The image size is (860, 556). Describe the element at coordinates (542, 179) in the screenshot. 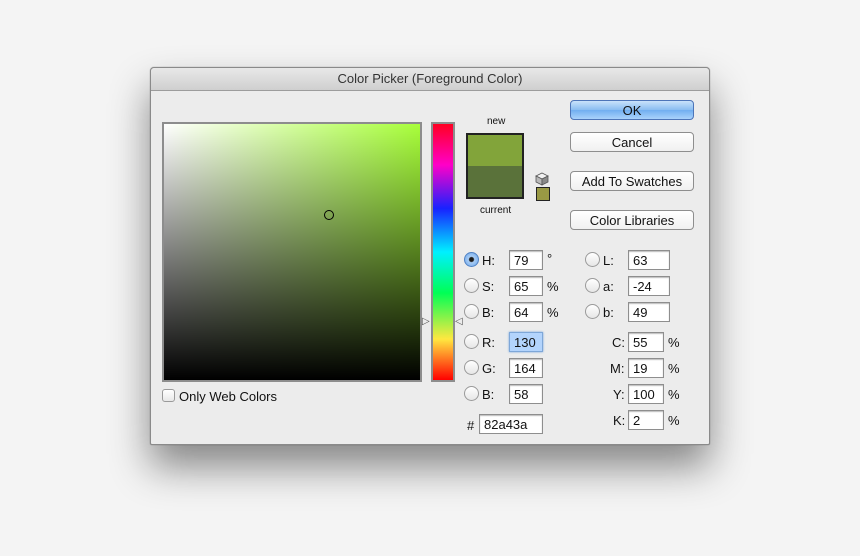

I see `out-of-gamut-cube-icon` at that location.